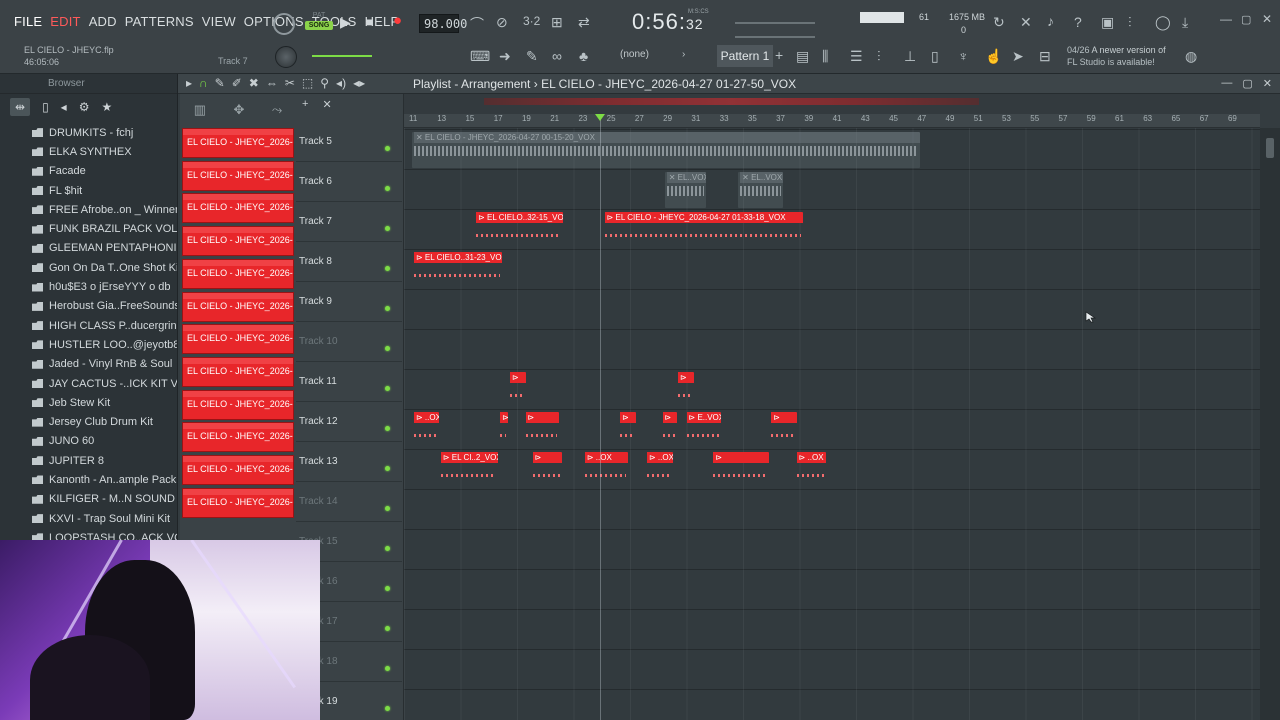  What do you see at coordinates (349, 222) in the screenshot?
I see `track-header: Track 7` at bounding box center [349, 222].